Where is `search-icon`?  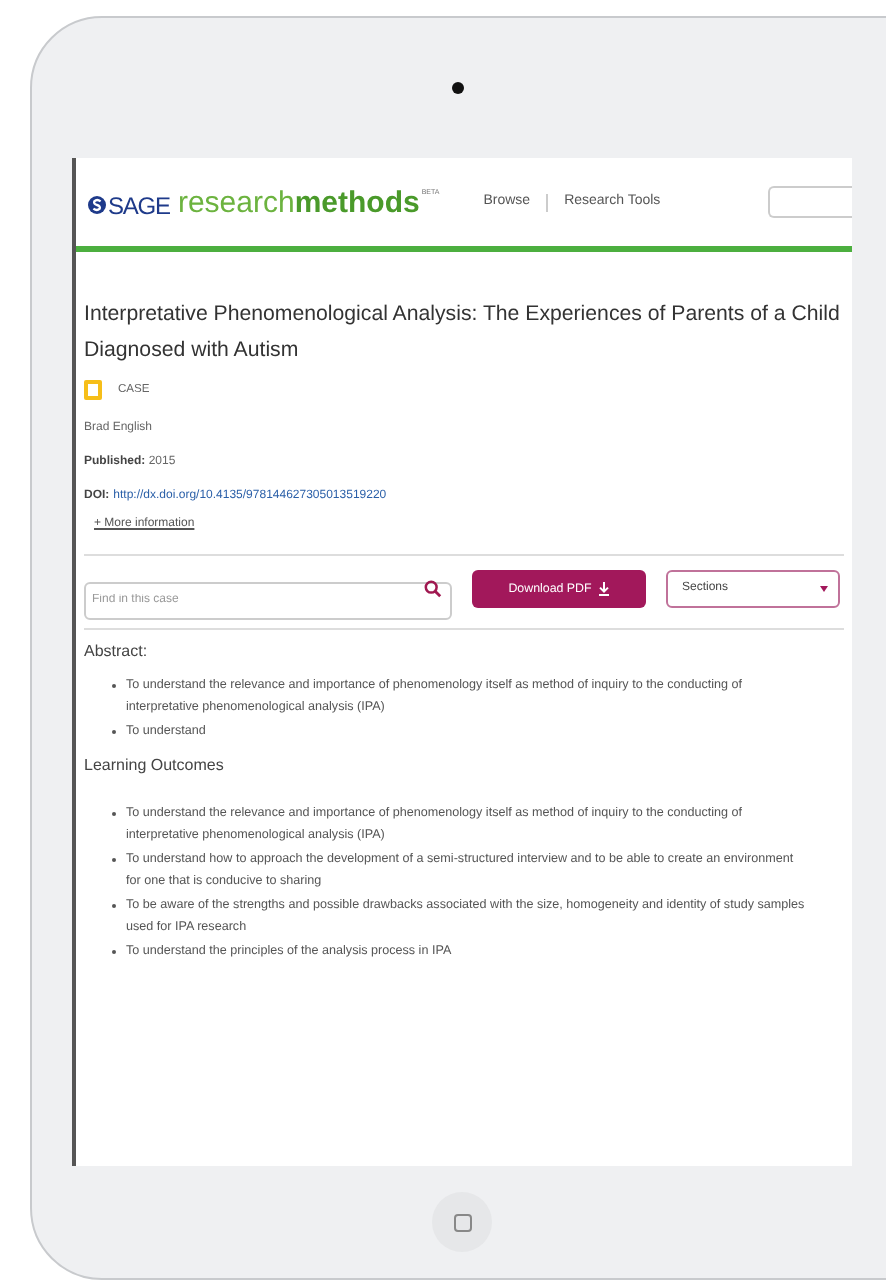
search-icon is located at coordinates (433, 589).